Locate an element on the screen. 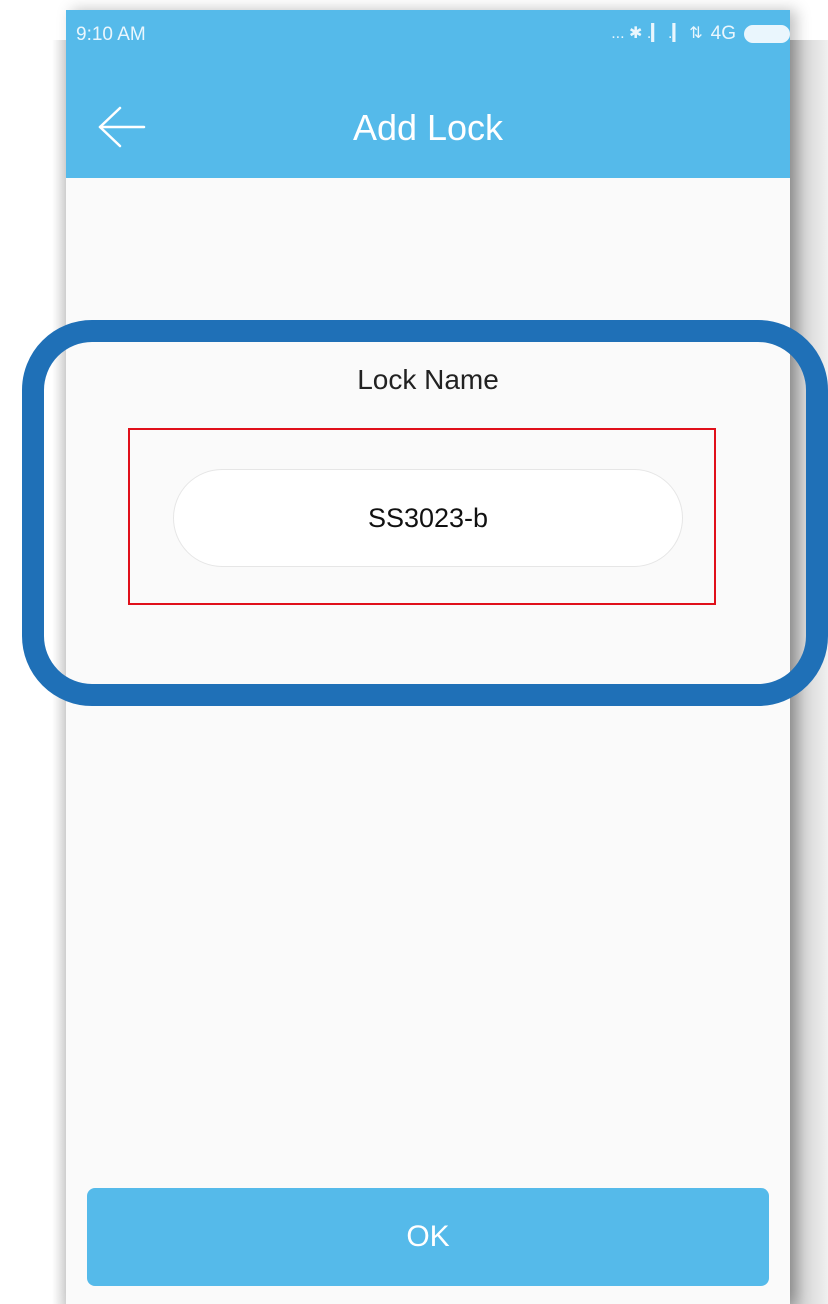  phone-shadow-left is located at coordinates (59, 672).